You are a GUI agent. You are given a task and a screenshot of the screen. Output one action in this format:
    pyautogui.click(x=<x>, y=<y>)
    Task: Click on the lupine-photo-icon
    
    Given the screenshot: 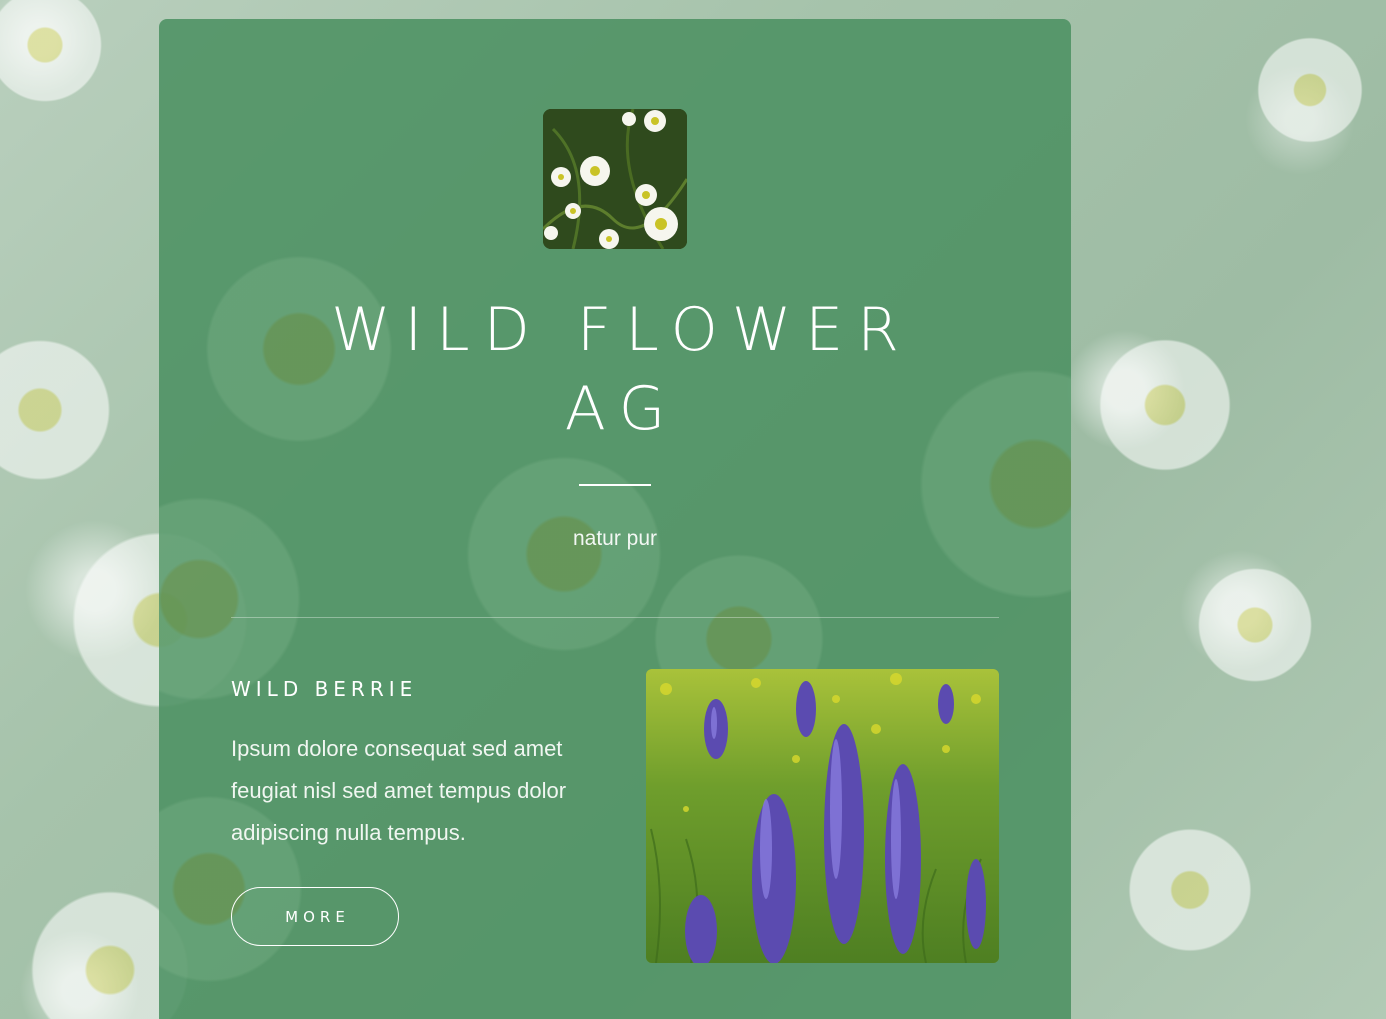 What is the action you would take?
    pyautogui.click(x=822, y=816)
    